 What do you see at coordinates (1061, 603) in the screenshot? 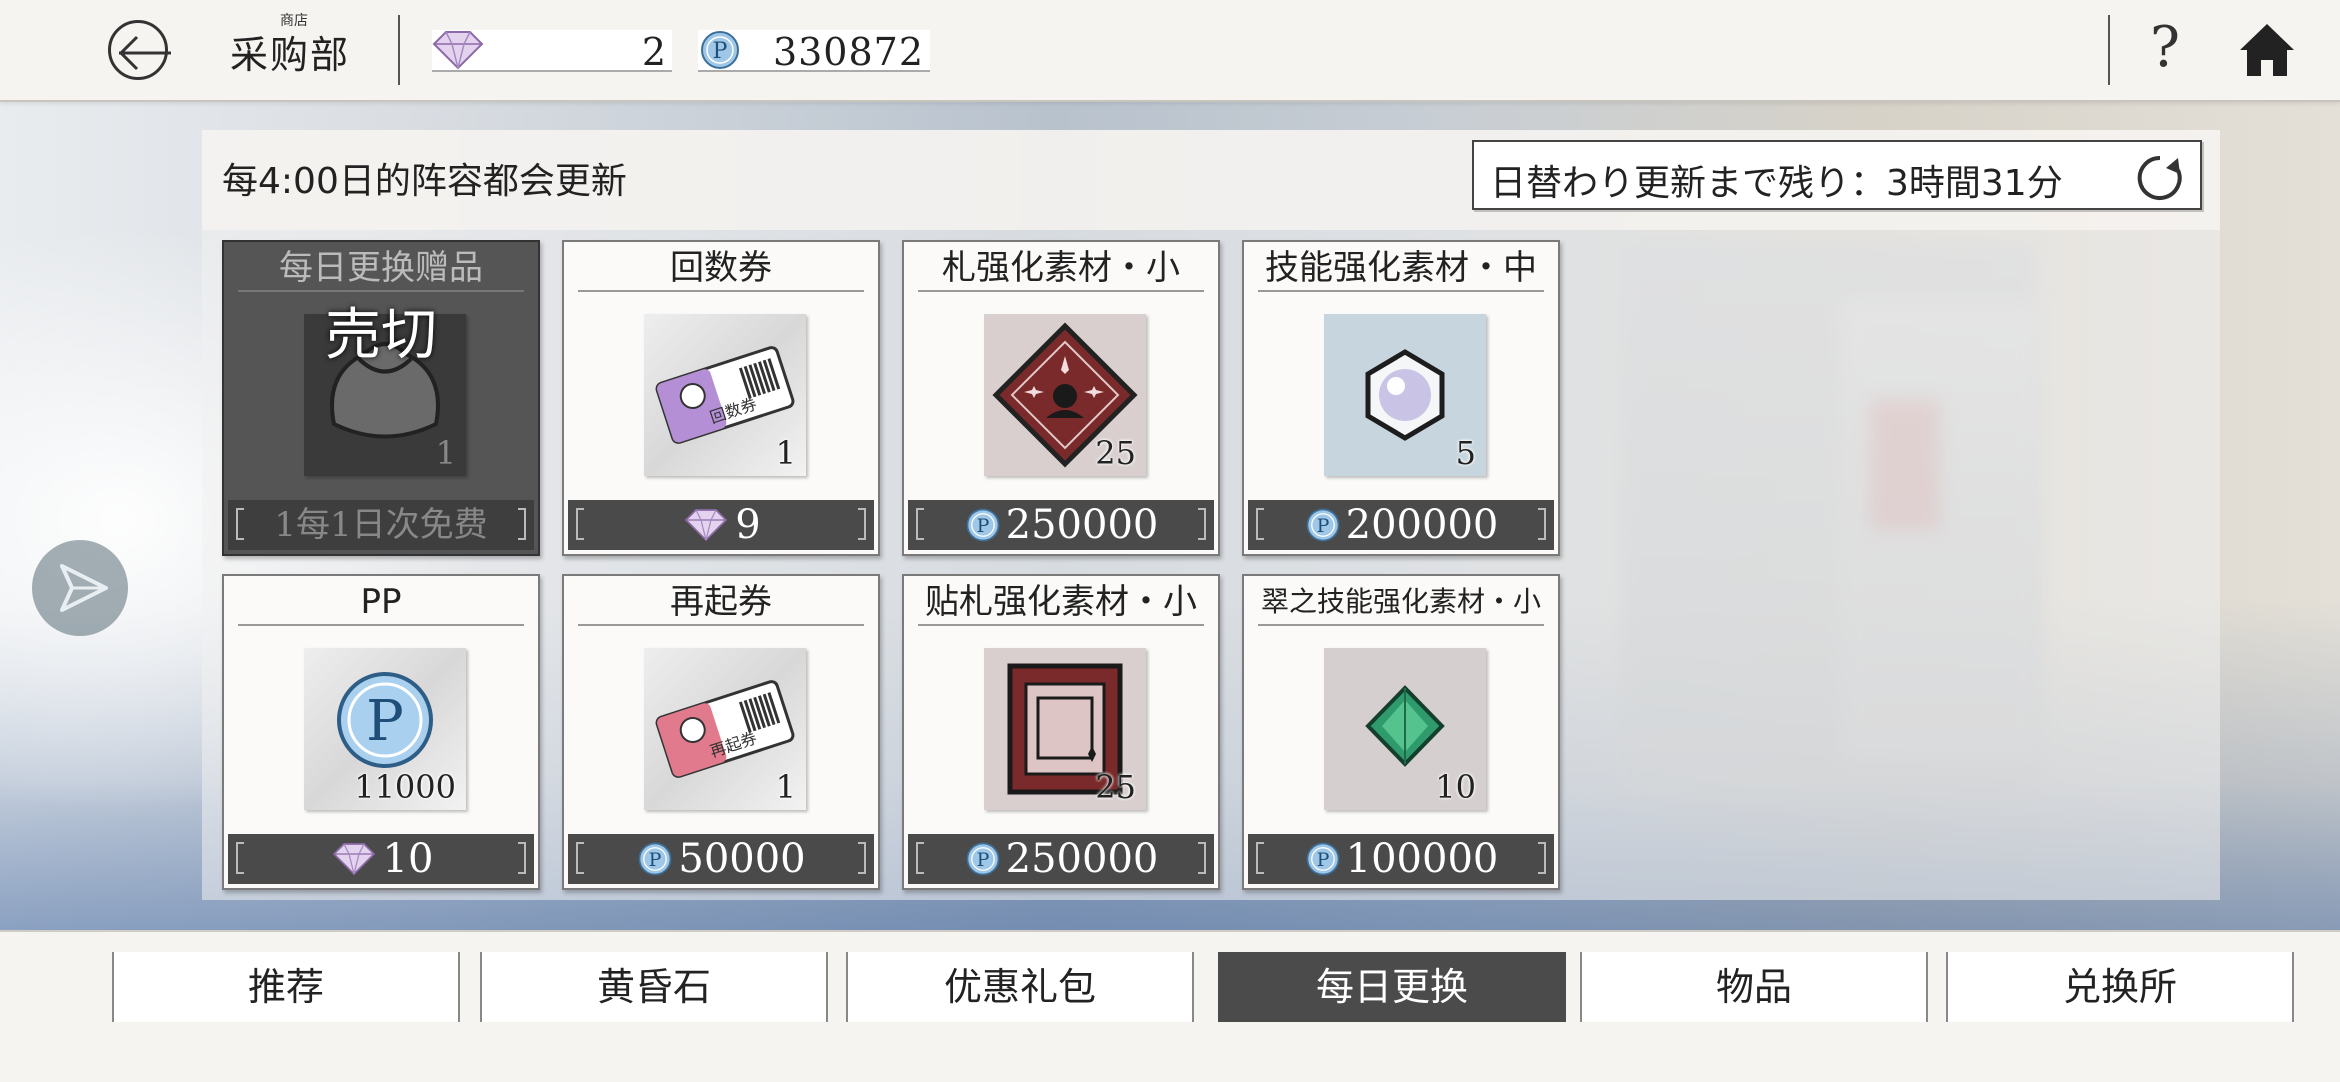
I see `item-title: 贴札强化素材・小` at bounding box center [1061, 603].